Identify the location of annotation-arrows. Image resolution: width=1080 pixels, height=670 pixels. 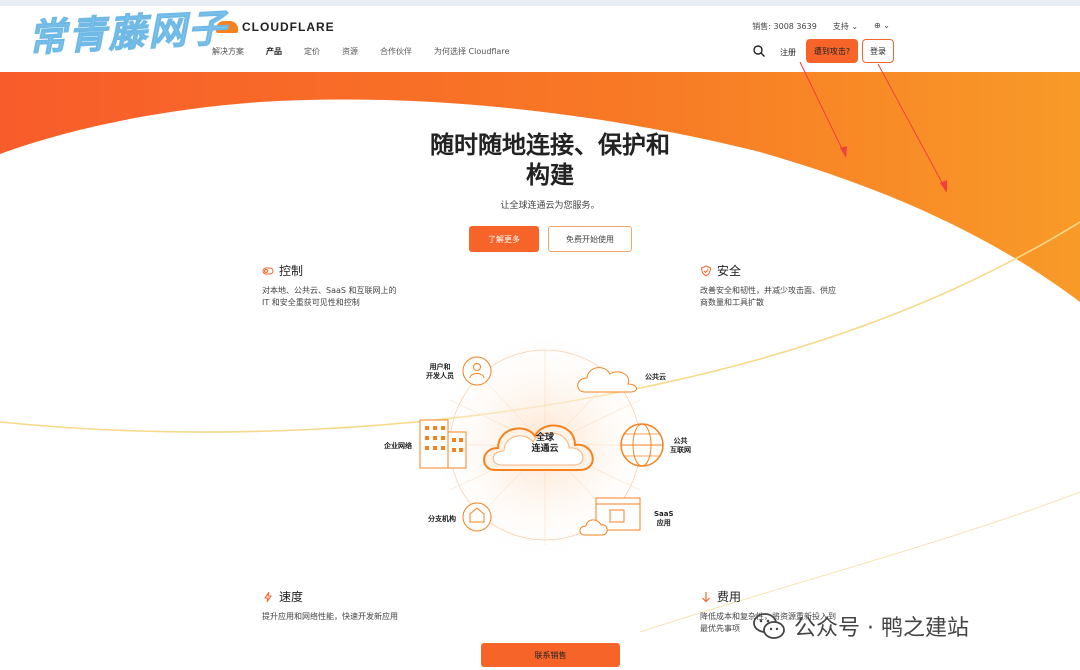
(873, 127).